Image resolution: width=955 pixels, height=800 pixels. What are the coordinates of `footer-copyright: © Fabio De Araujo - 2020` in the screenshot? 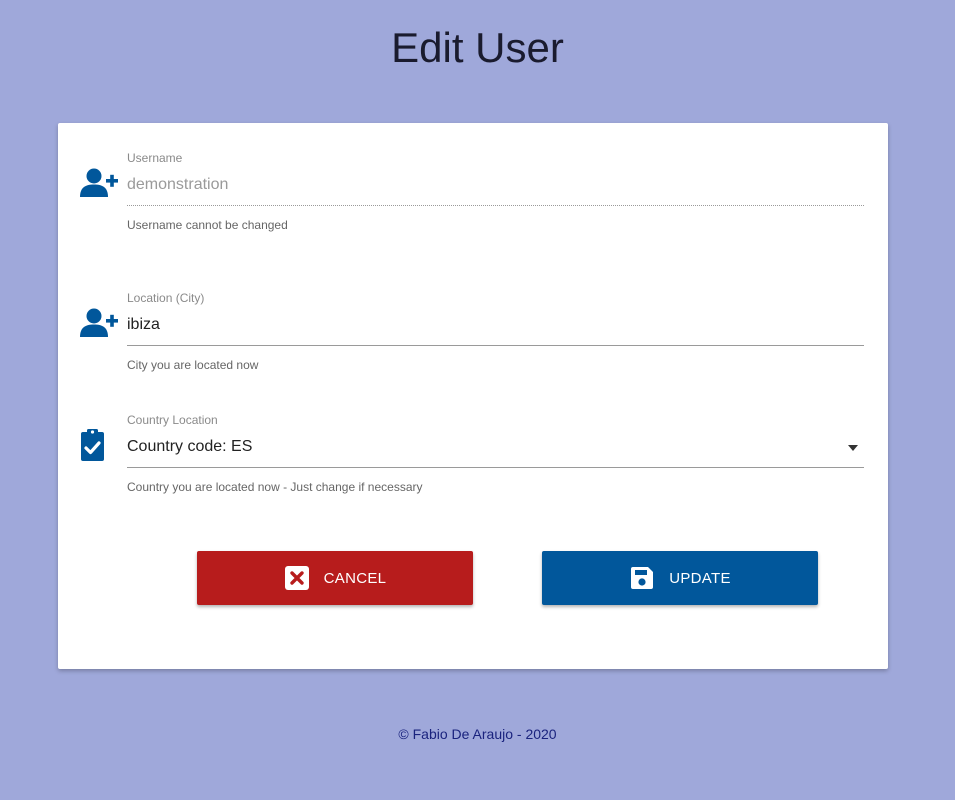 It's located at (477, 734).